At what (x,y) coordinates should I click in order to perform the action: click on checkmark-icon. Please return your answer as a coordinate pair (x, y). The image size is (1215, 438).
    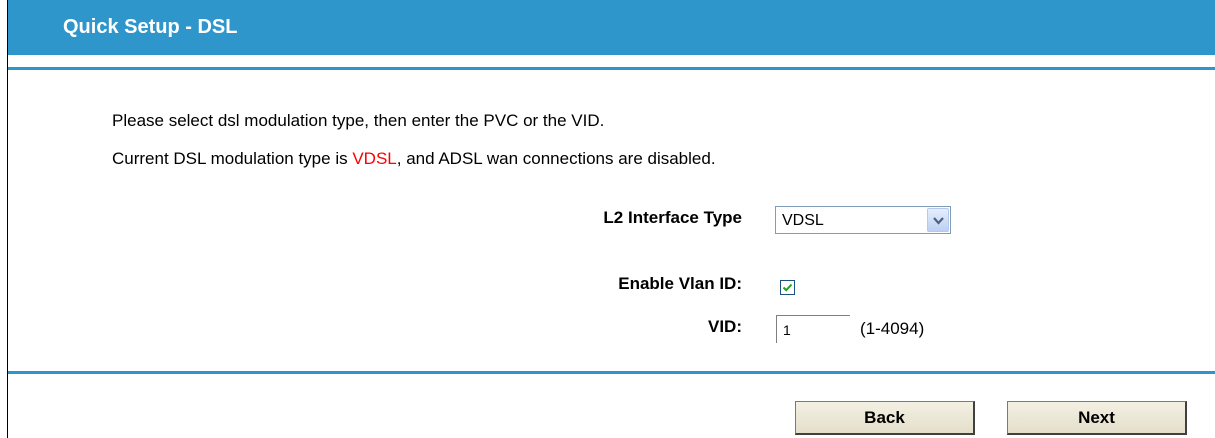
    Looking at the image, I should click on (787, 287).